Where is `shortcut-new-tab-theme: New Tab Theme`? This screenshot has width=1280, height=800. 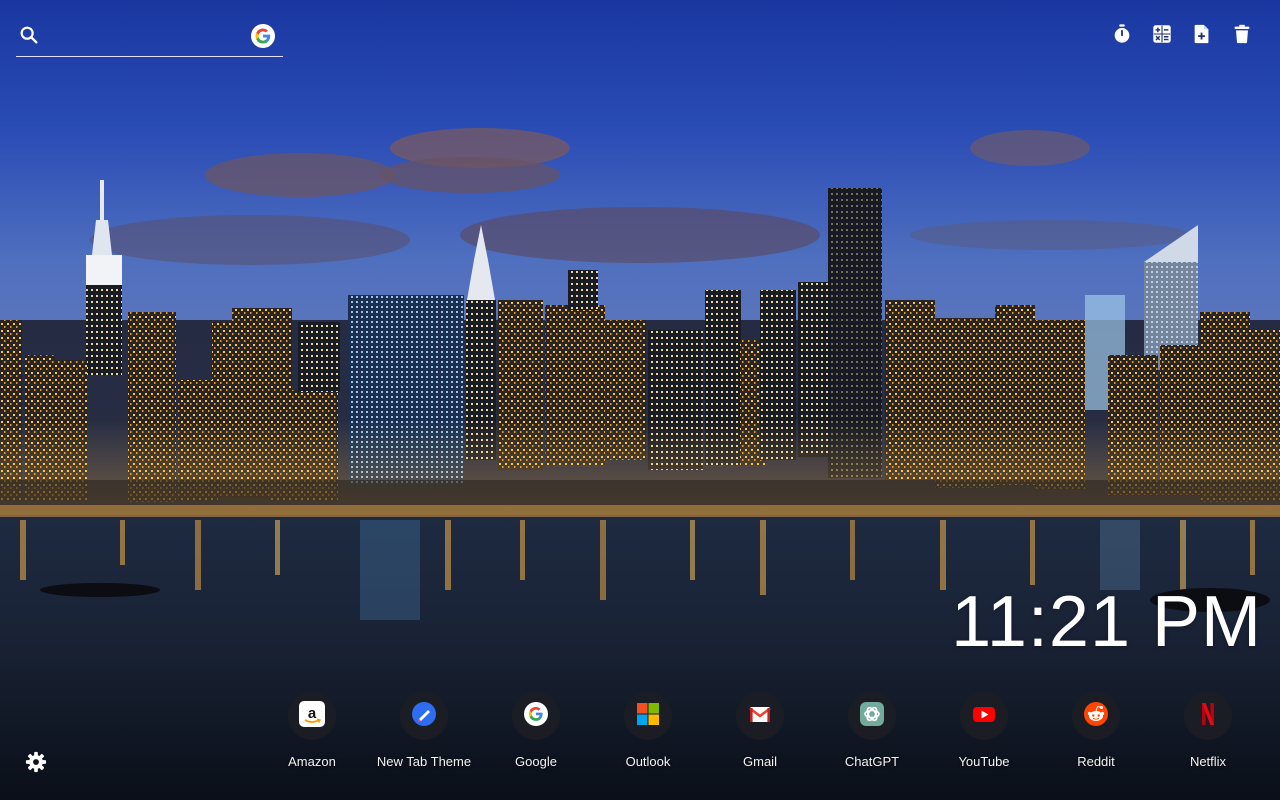 shortcut-new-tab-theme: New Tab Theme is located at coordinates (424, 734).